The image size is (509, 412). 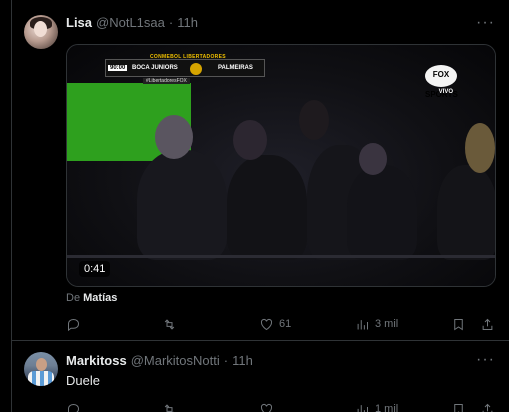 I want to click on like-button, so click(x=266, y=407).